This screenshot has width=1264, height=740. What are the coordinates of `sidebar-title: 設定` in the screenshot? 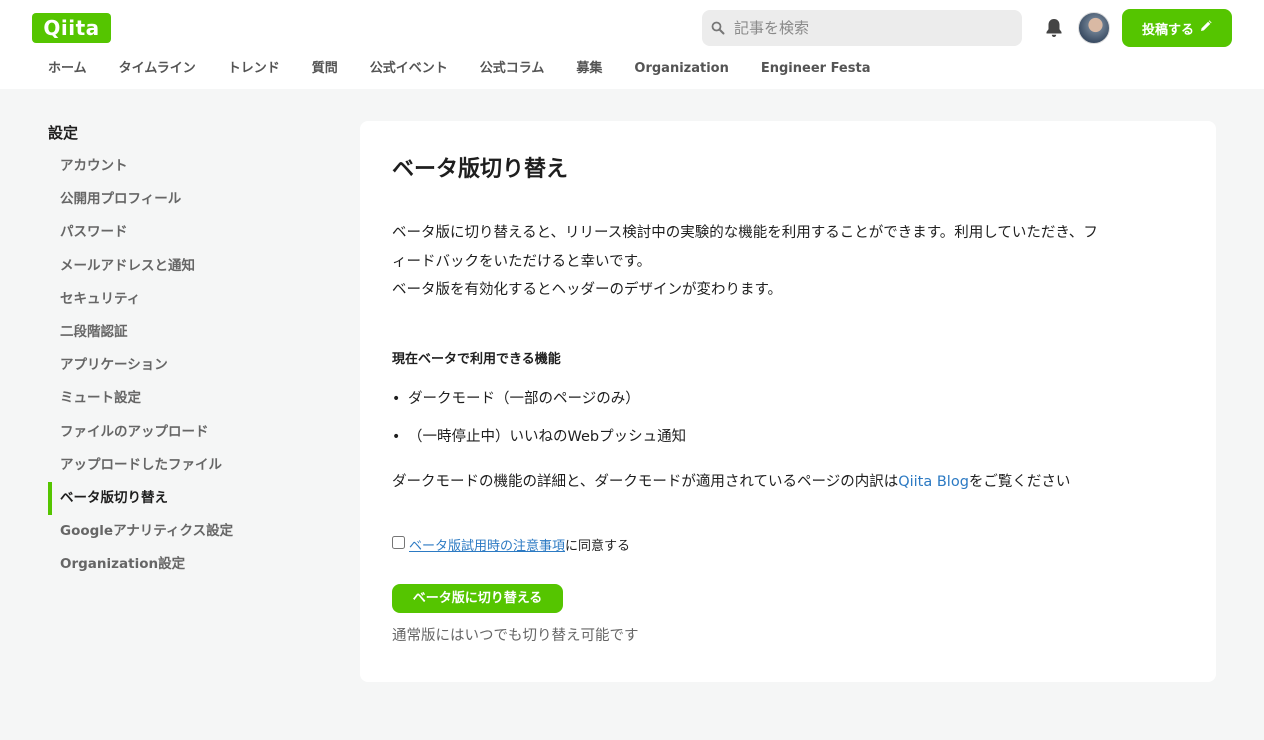 It's located at (63, 133).